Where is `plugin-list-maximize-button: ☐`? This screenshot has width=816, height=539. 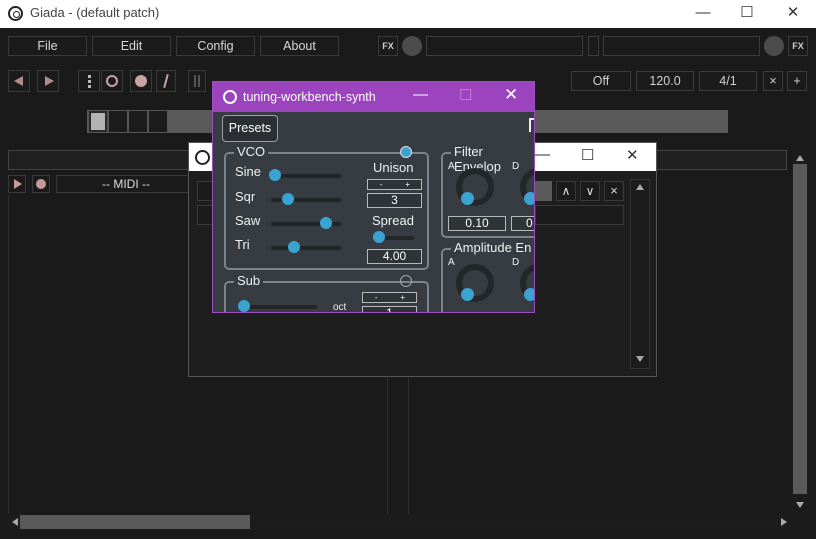 plugin-list-maximize-button: ☐ is located at coordinates (587, 155).